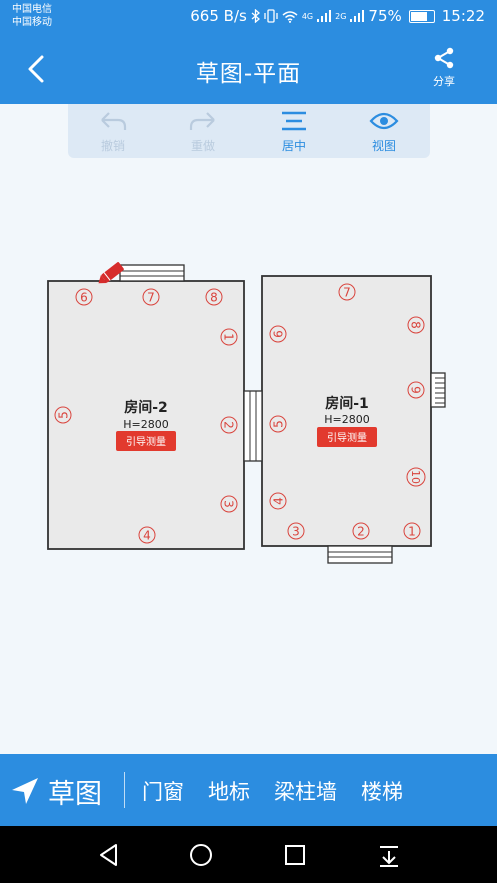 The height and width of the screenshot is (883, 497). I want to click on redo-label: 重做, so click(202, 146).